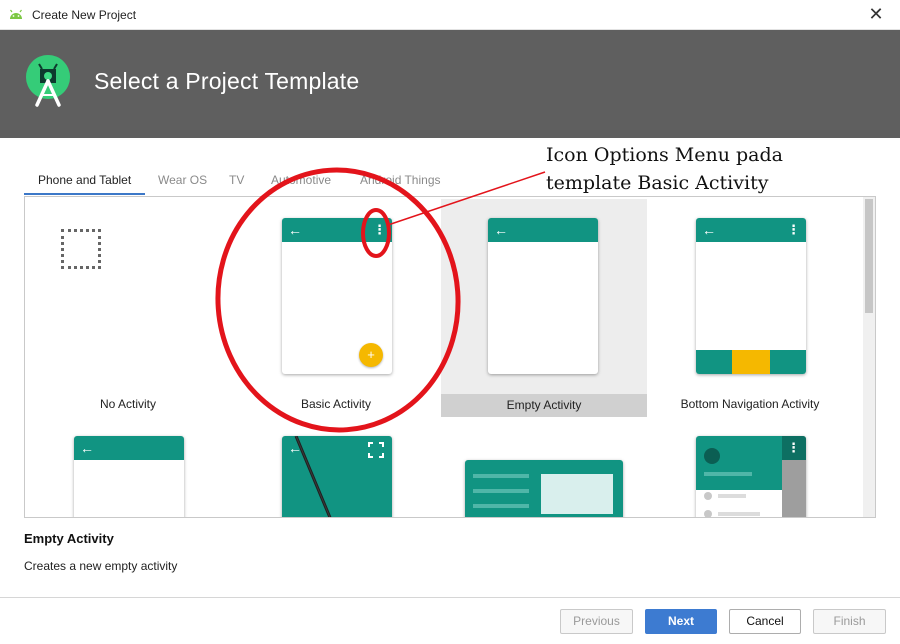  What do you see at coordinates (236, 181) in the screenshot?
I see `tab-tv: TV` at bounding box center [236, 181].